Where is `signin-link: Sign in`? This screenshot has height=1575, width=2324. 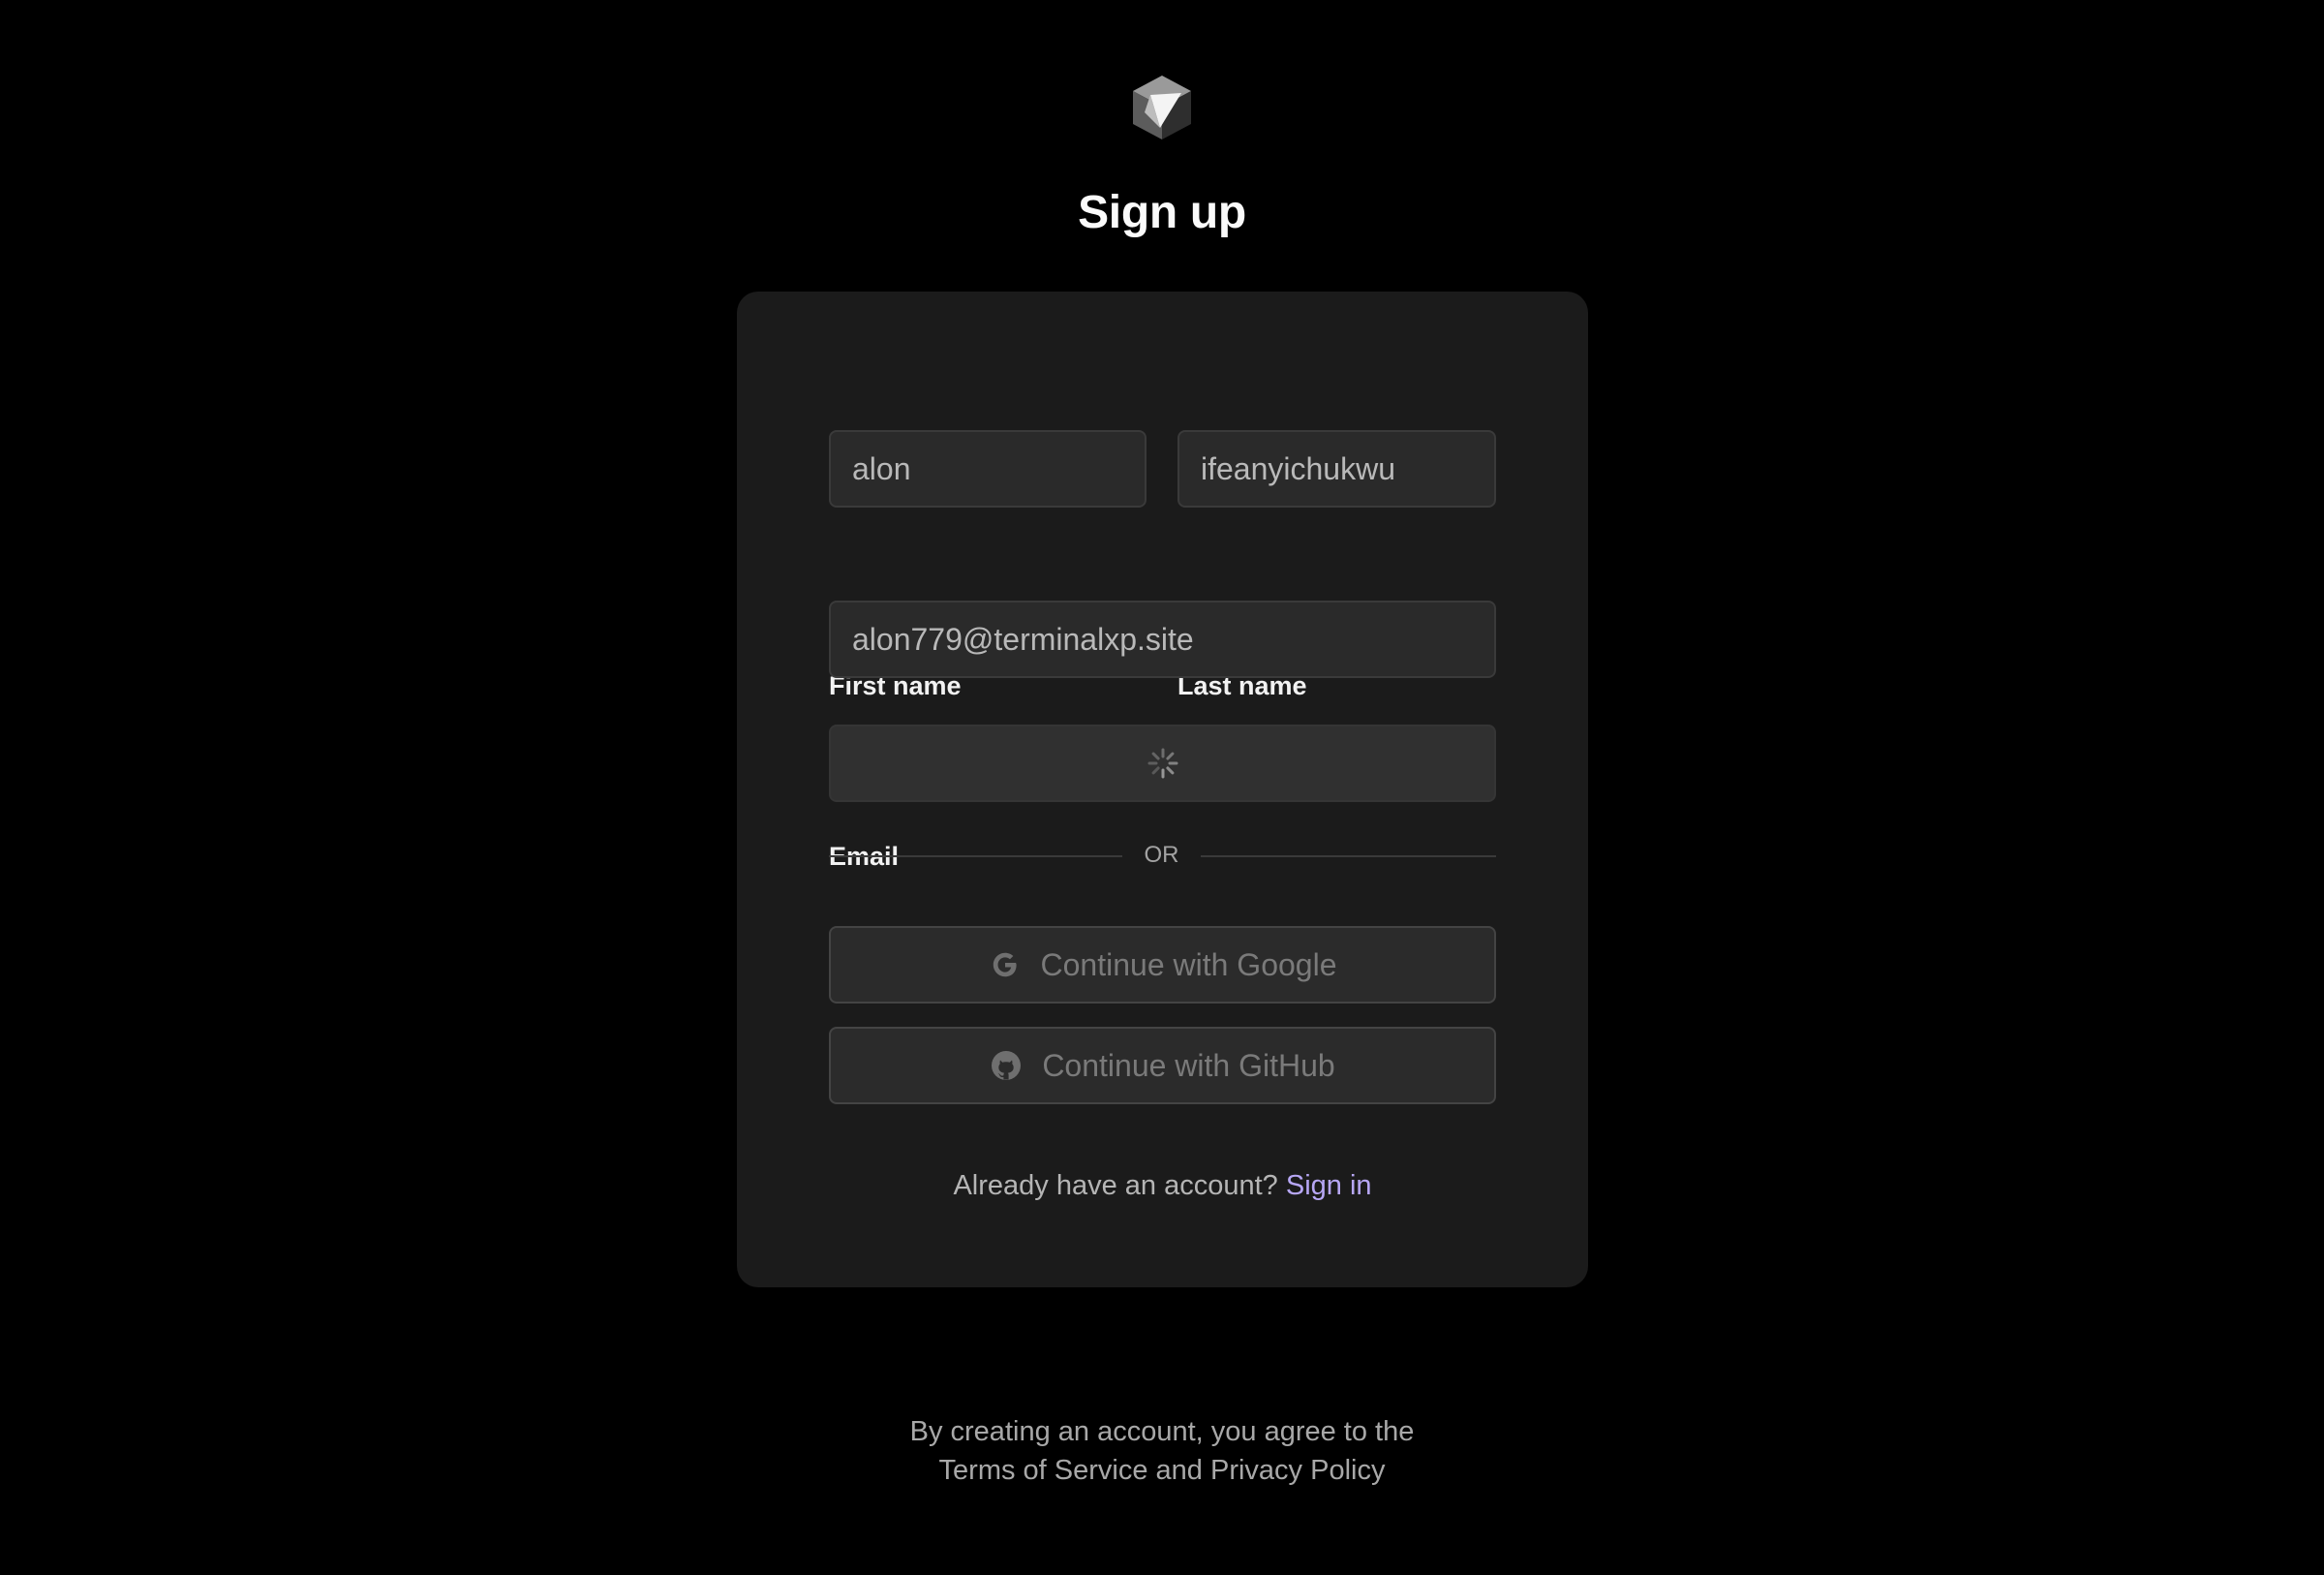
signin-link: Sign in is located at coordinates (1329, 1185).